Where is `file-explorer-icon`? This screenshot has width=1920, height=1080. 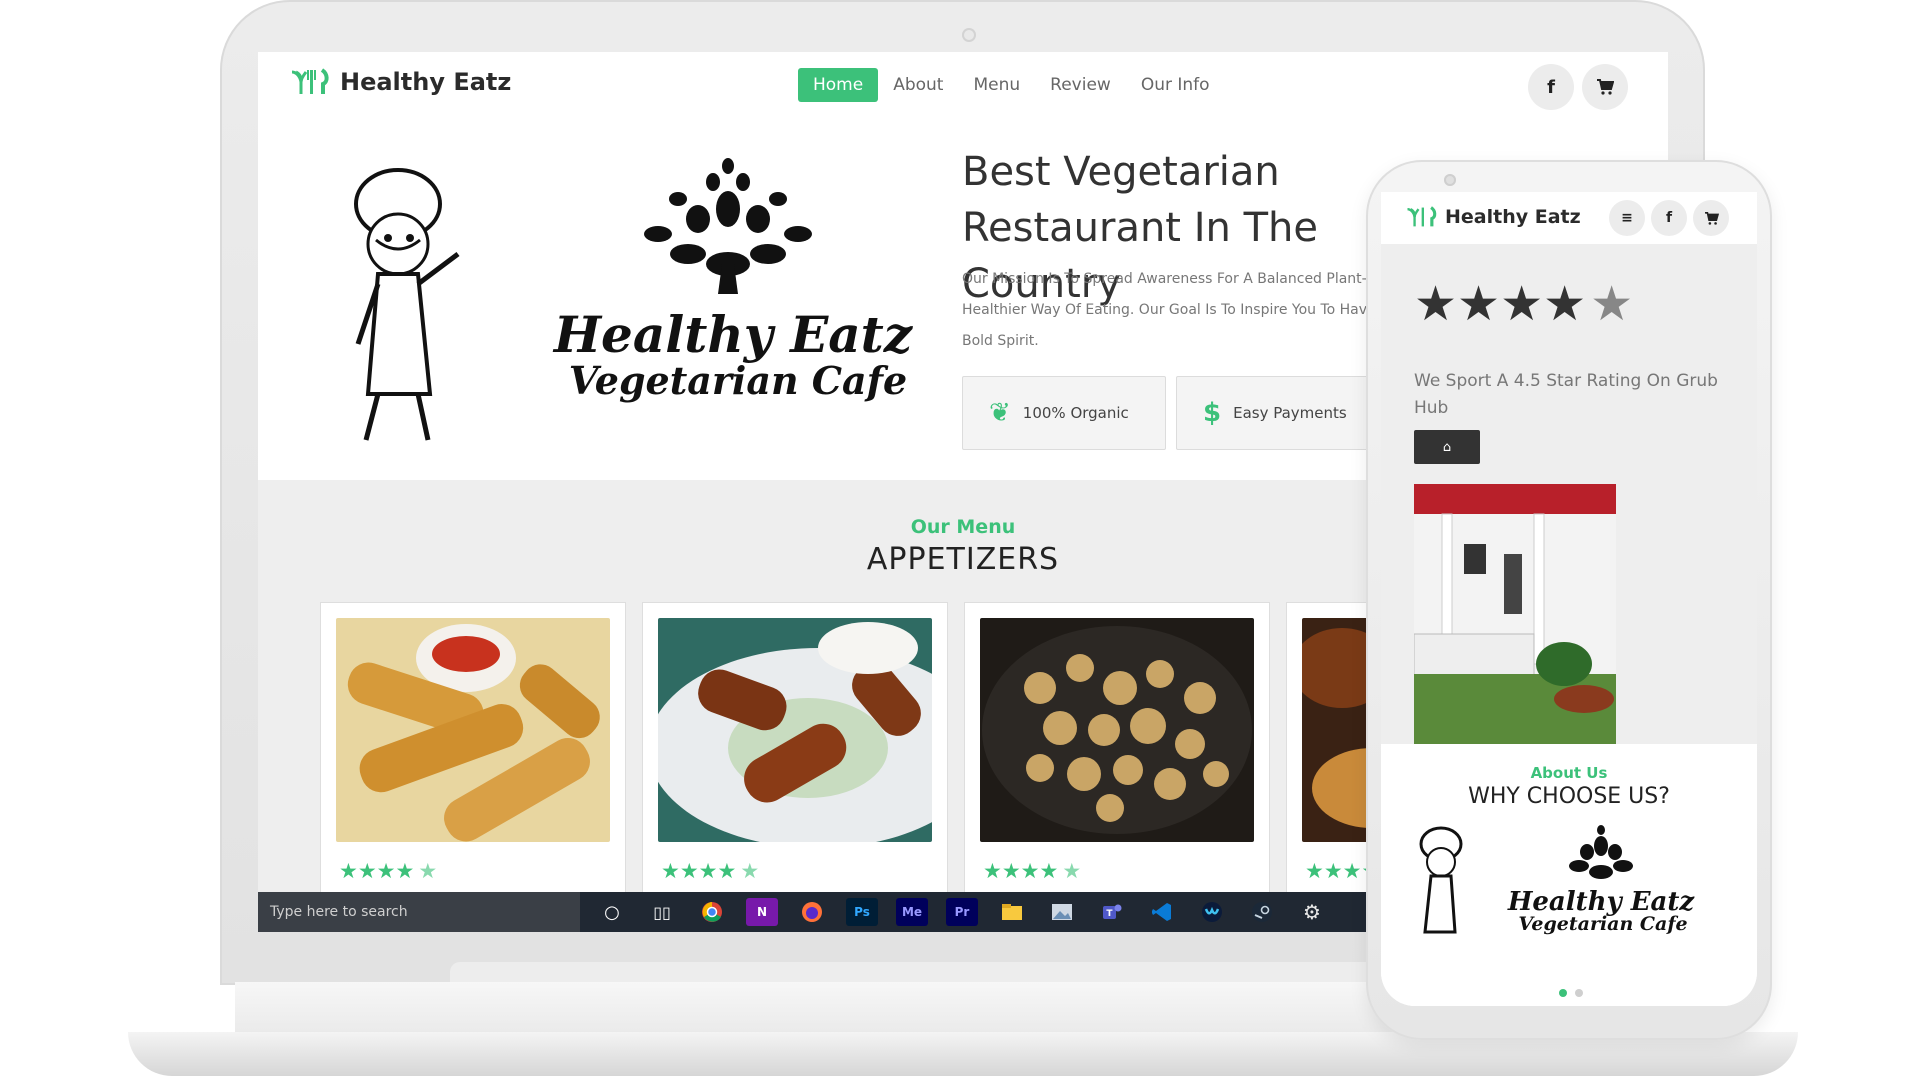
file-explorer-icon is located at coordinates (1012, 912).